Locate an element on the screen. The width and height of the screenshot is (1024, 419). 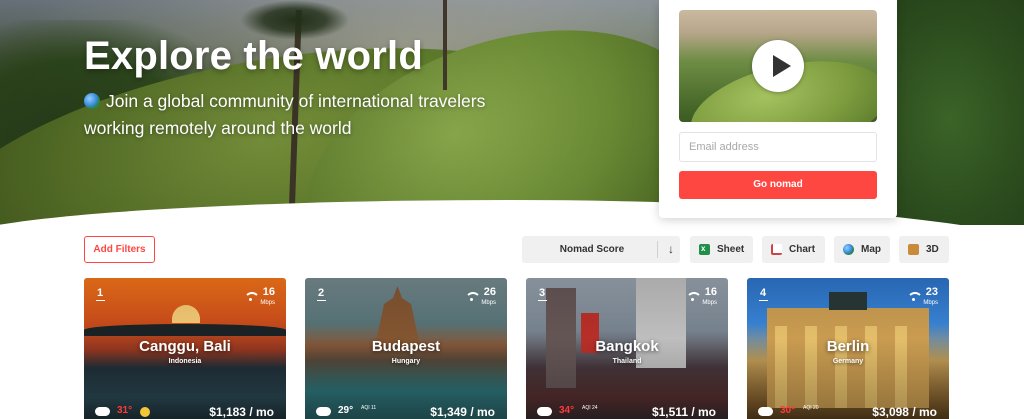
city-aqi: AQI 11 is located at coordinates (369, 408).